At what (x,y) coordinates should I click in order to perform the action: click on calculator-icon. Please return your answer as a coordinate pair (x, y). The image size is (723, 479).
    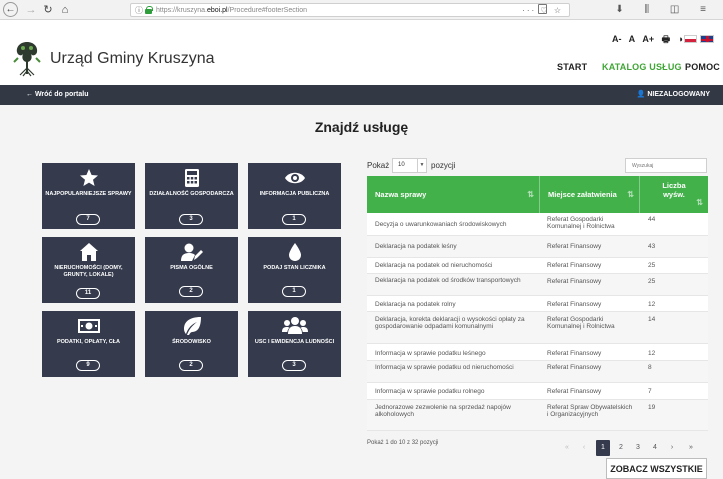
    Looking at the image, I should click on (191, 178).